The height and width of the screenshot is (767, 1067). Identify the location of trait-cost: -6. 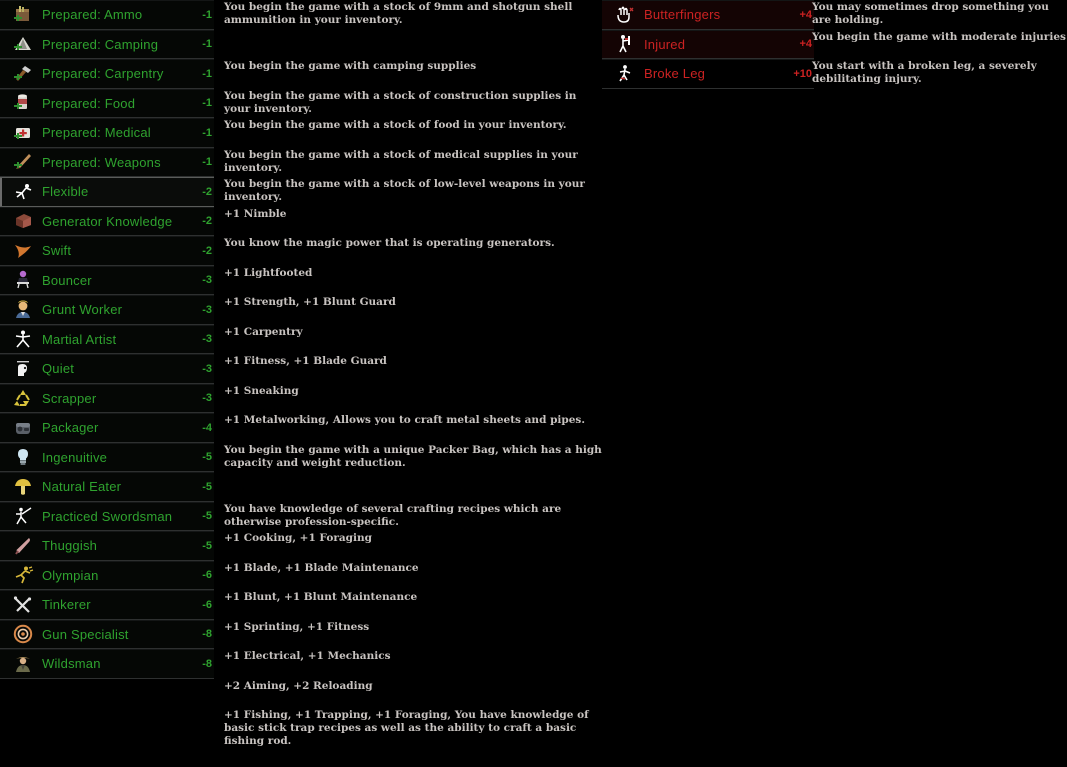
(207, 604).